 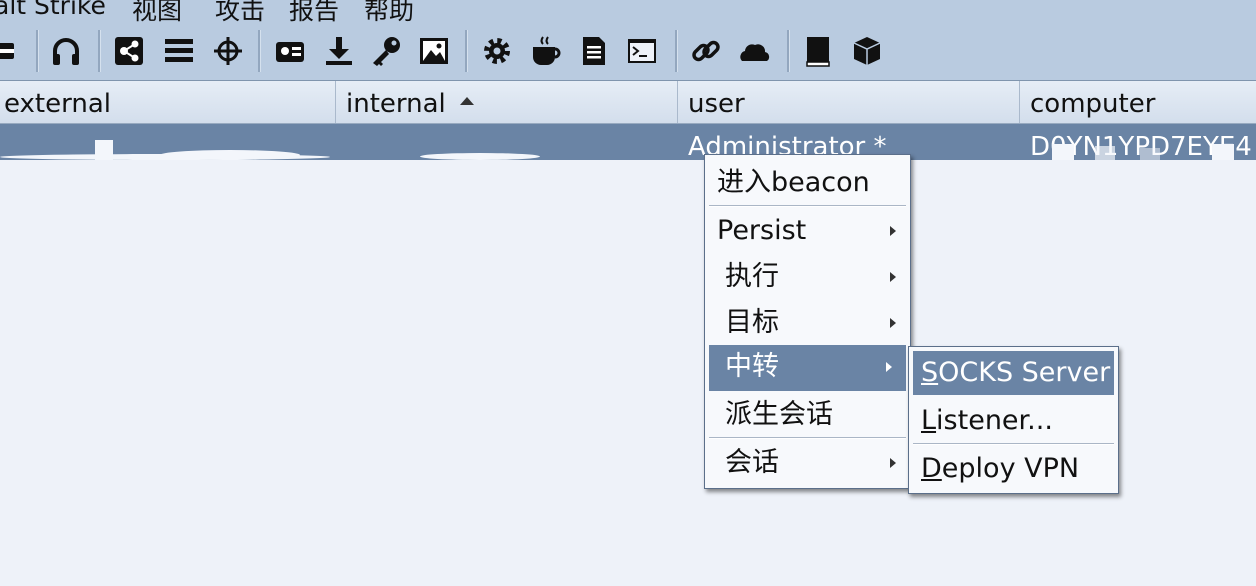 I want to click on context-menu: 进入beacon Persist 执行 目标 中转 派生会话 会话, so click(x=807, y=321).